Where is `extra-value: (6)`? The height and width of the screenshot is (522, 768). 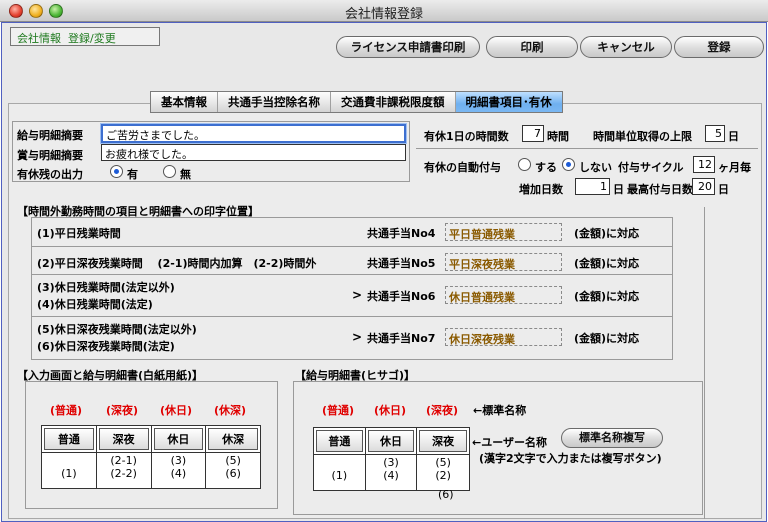 extra-value: (6) is located at coordinates (446, 494).